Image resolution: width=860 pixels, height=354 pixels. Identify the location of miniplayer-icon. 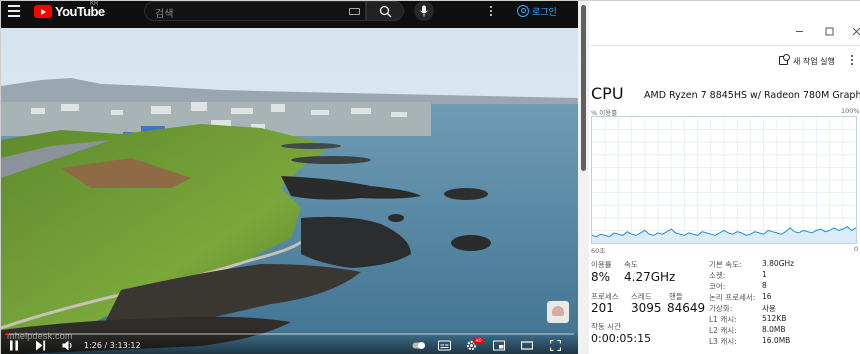
(499, 345).